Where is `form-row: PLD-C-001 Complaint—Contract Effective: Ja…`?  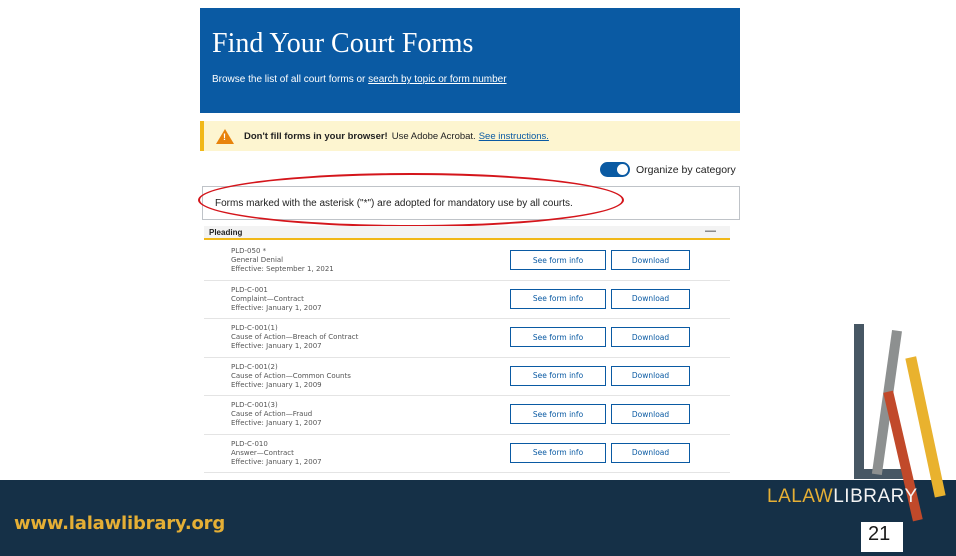
form-row: PLD-C-001 Complaint—Contract Effective: Ja… is located at coordinates (467, 300).